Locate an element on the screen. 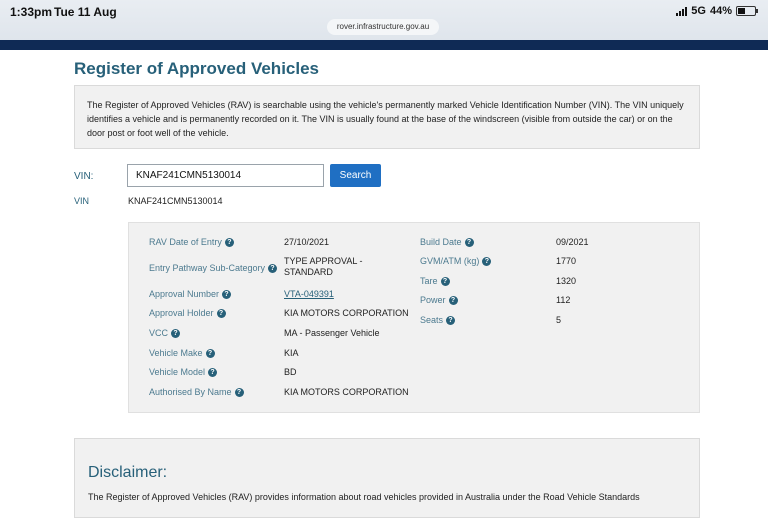 The image size is (768, 518). vin-search-label: VIN: is located at coordinates (84, 176).